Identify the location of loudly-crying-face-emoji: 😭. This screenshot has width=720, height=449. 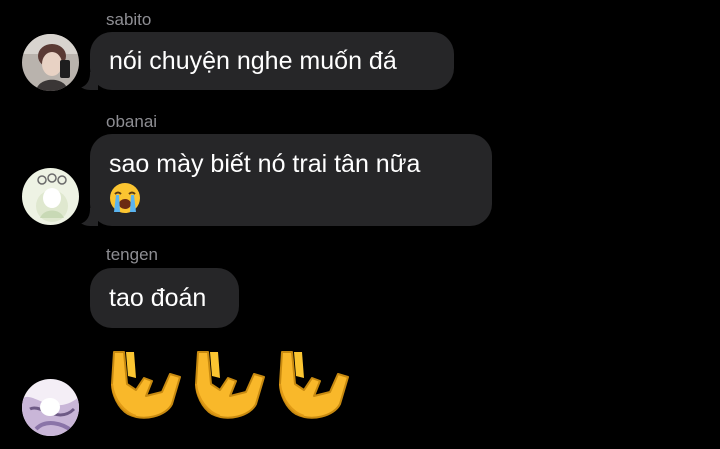
(291, 198).